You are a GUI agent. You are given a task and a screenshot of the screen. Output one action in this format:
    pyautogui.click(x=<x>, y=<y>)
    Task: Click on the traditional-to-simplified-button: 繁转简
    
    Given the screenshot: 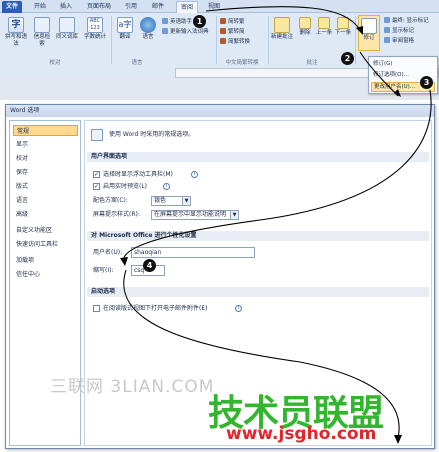 What is the action you would take?
    pyautogui.click(x=232, y=32)
    